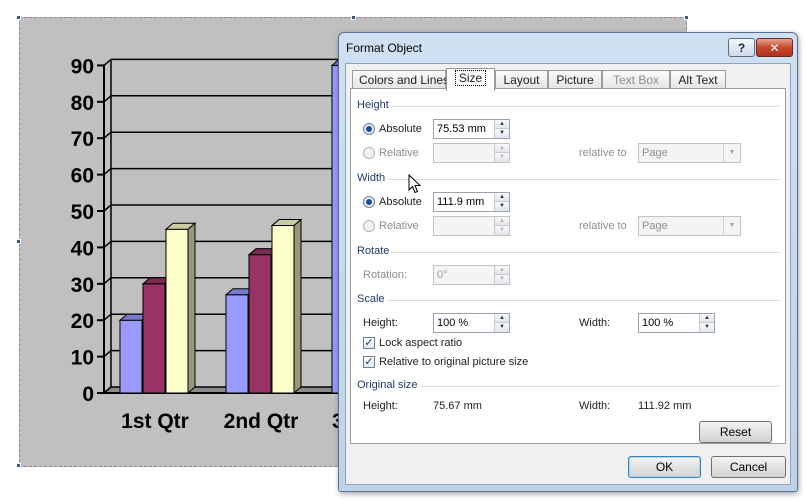  I want to click on scale-height-value: 100 %, so click(453, 323).